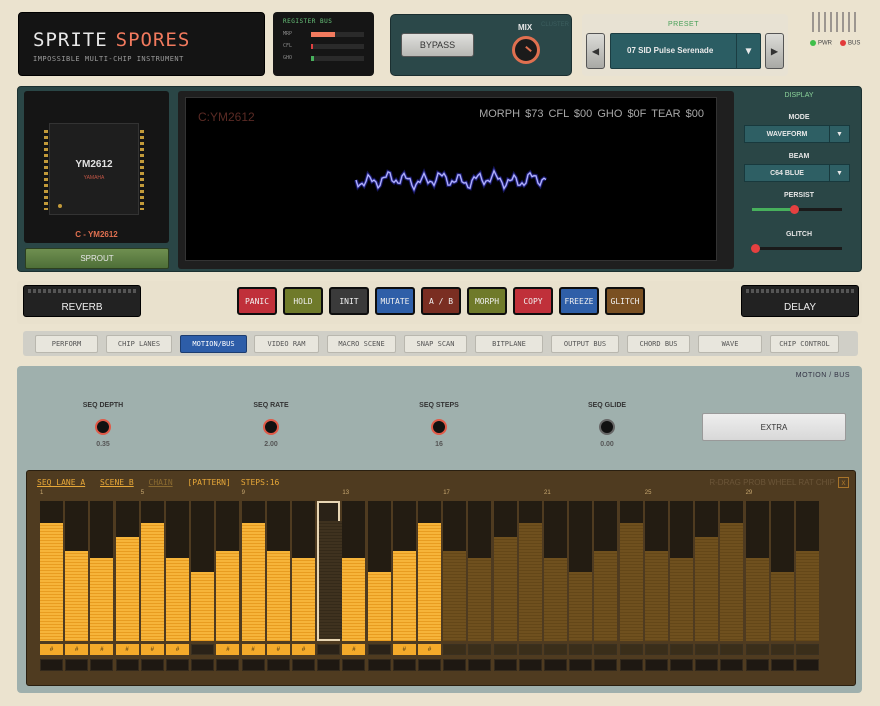 This screenshot has height=706, width=880. What do you see at coordinates (797, 173) in the screenshot?
I see `beam-select: C64 BLUE ▼` at bounding box center [797, 173].